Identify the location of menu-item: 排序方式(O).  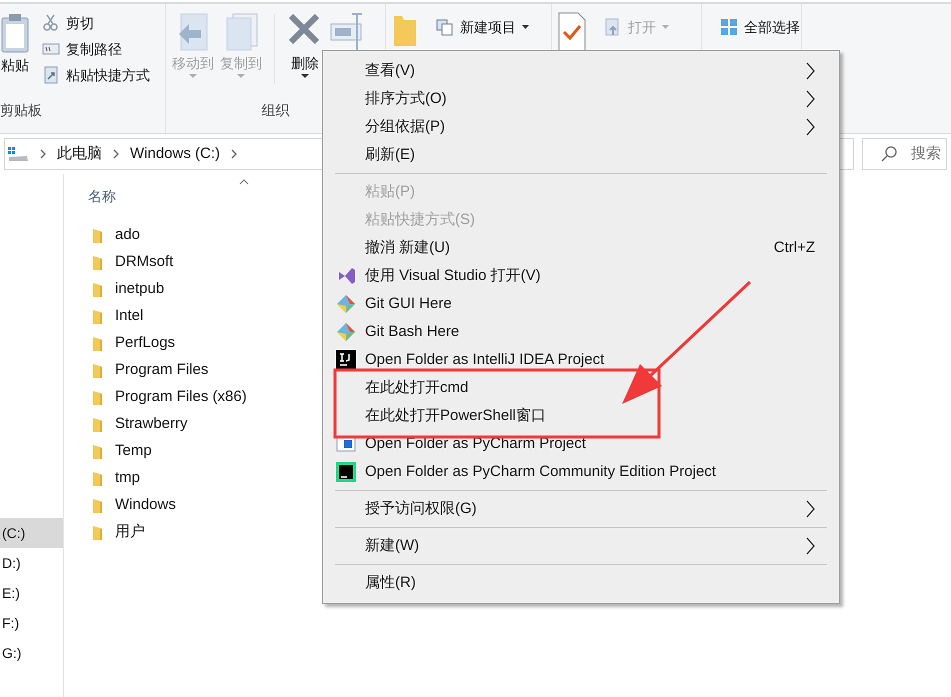
(581, 99).